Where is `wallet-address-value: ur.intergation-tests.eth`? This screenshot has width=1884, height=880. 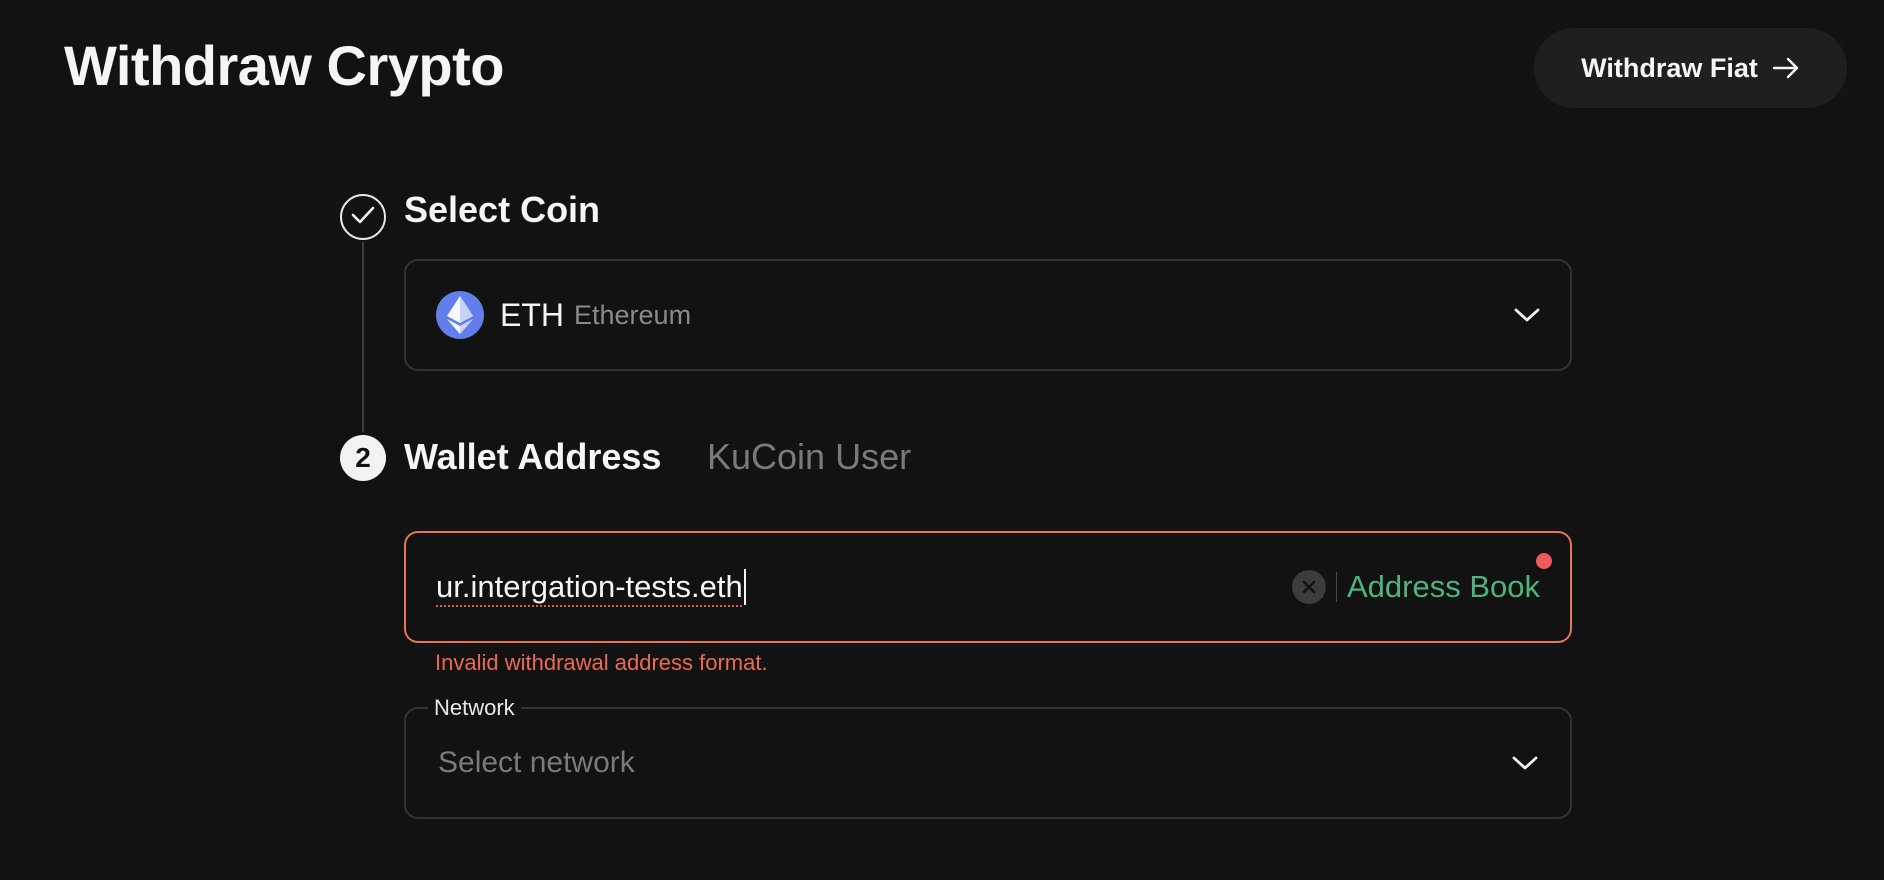
wallet-address-value: ur.intergation-tests.eth is located at coordinates (589, 587).